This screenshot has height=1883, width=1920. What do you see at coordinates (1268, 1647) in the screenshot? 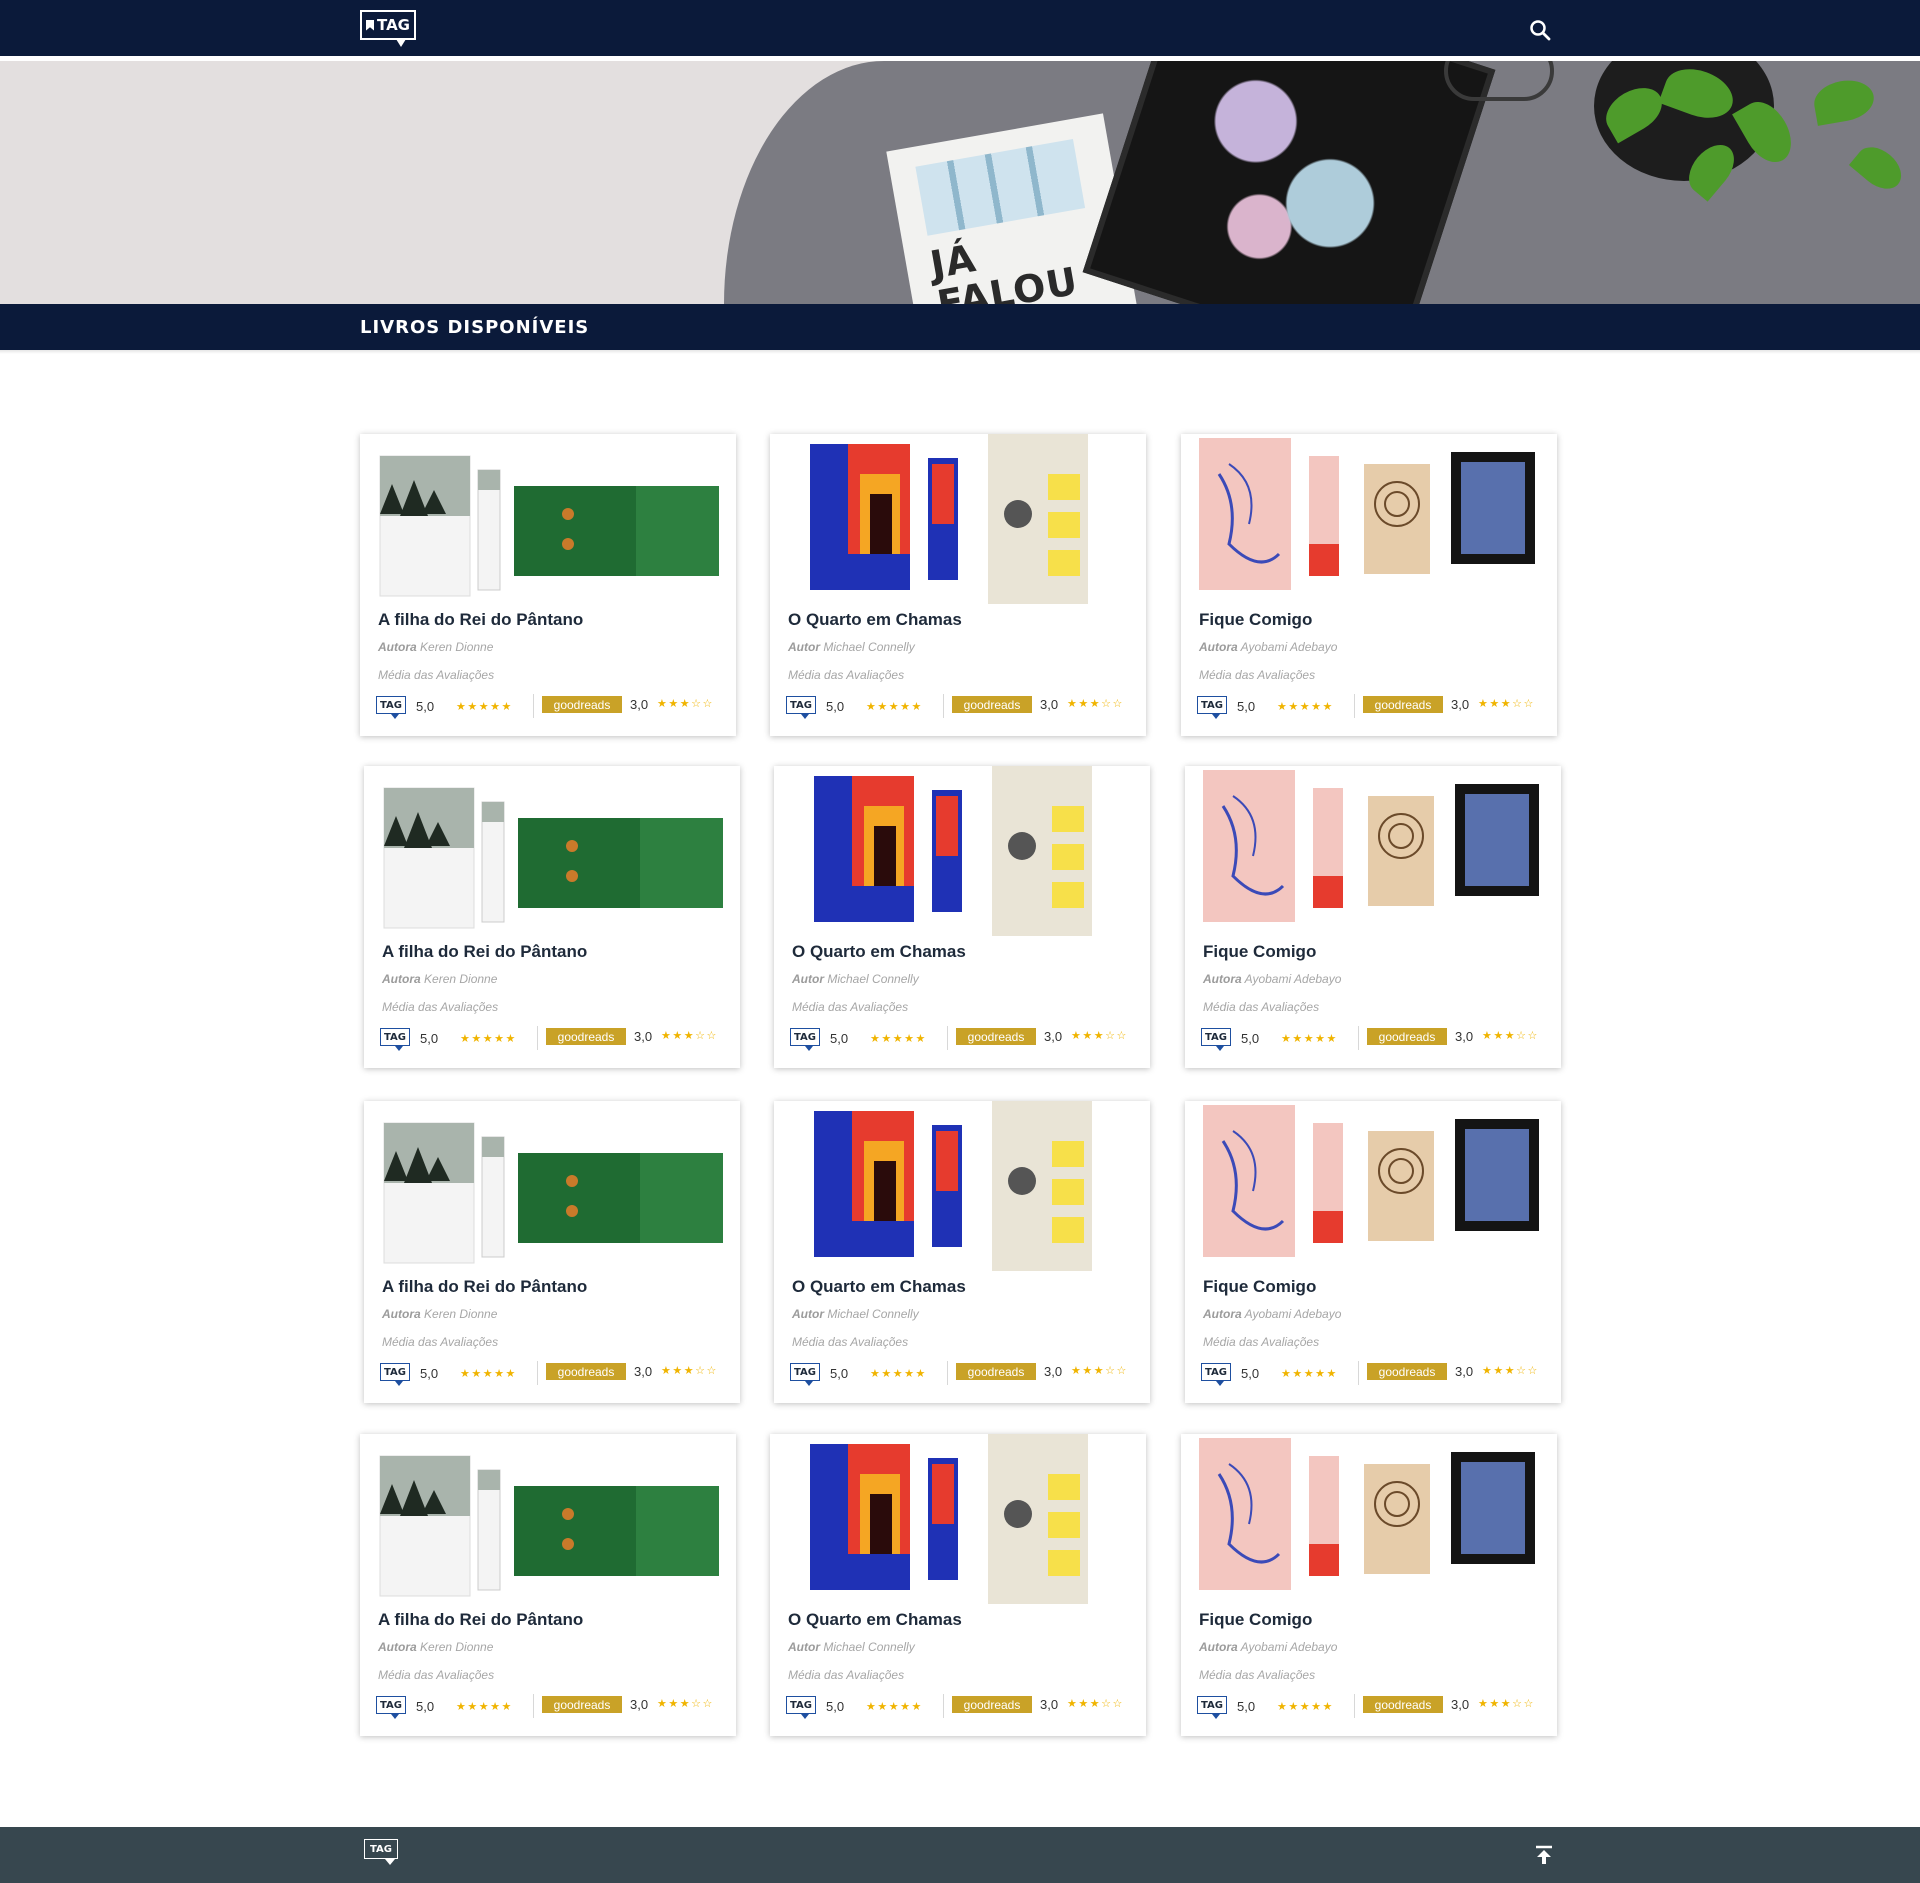
I see `book-author: Autora Ayobami Adebayo` at bounding box center [1268, 1647].